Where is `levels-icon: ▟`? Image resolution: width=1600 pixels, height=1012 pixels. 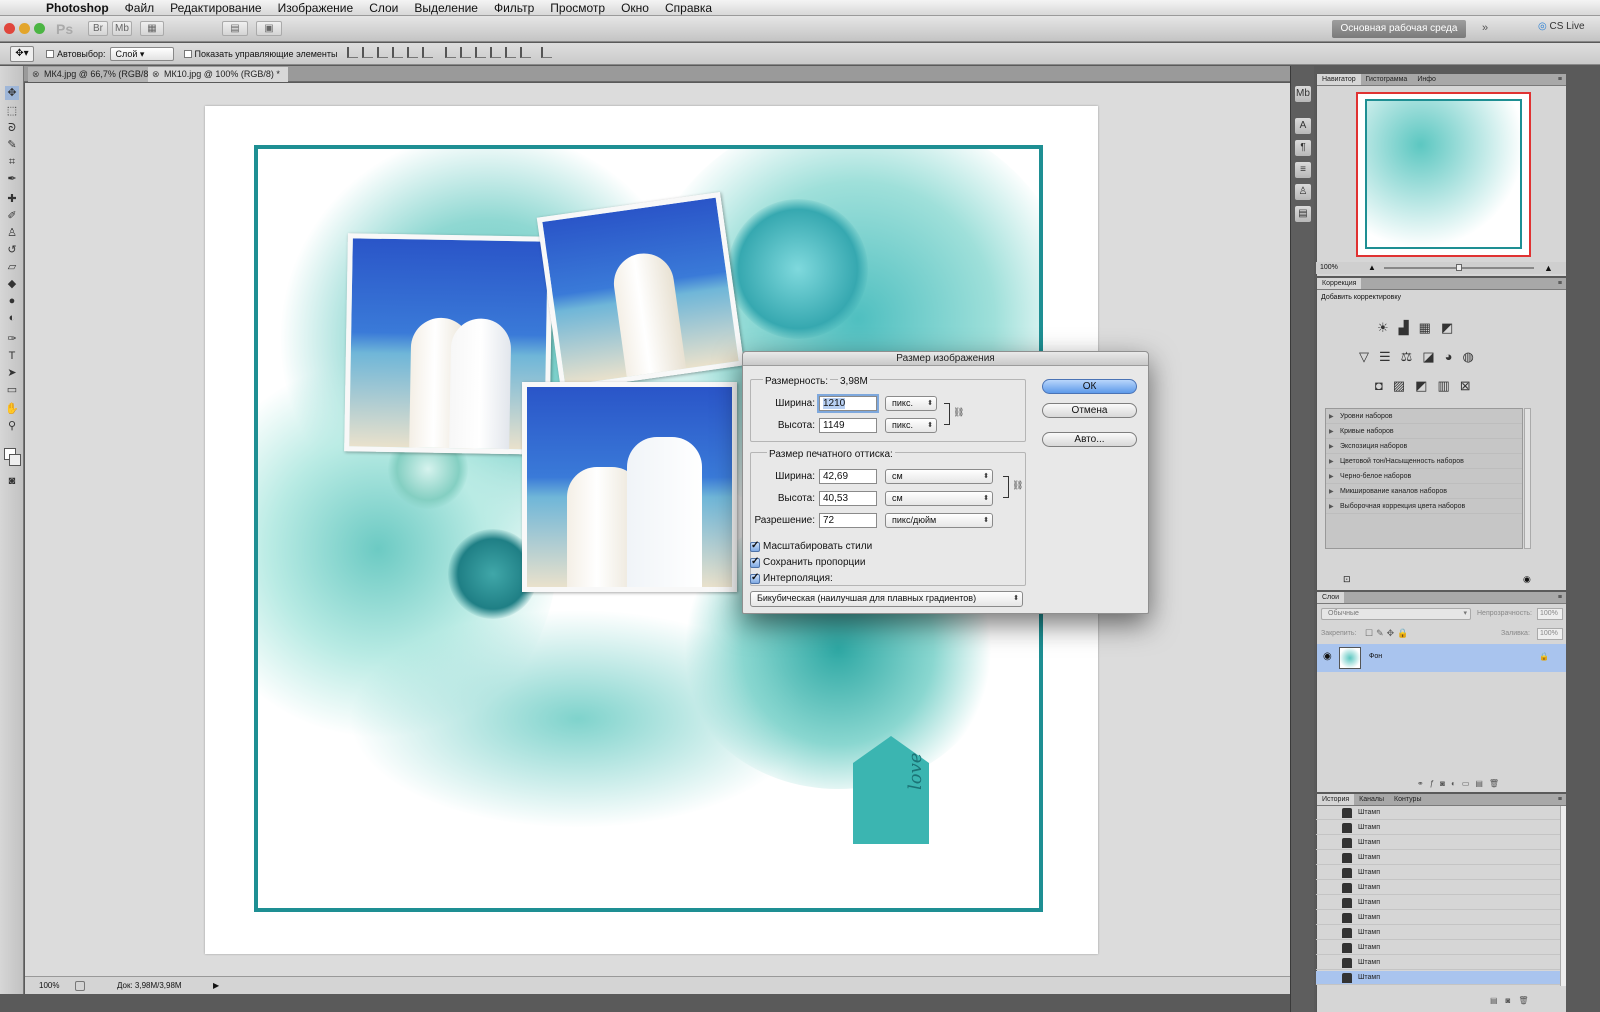
levels-icon: ▟ is located at coordinates (1404, 328).